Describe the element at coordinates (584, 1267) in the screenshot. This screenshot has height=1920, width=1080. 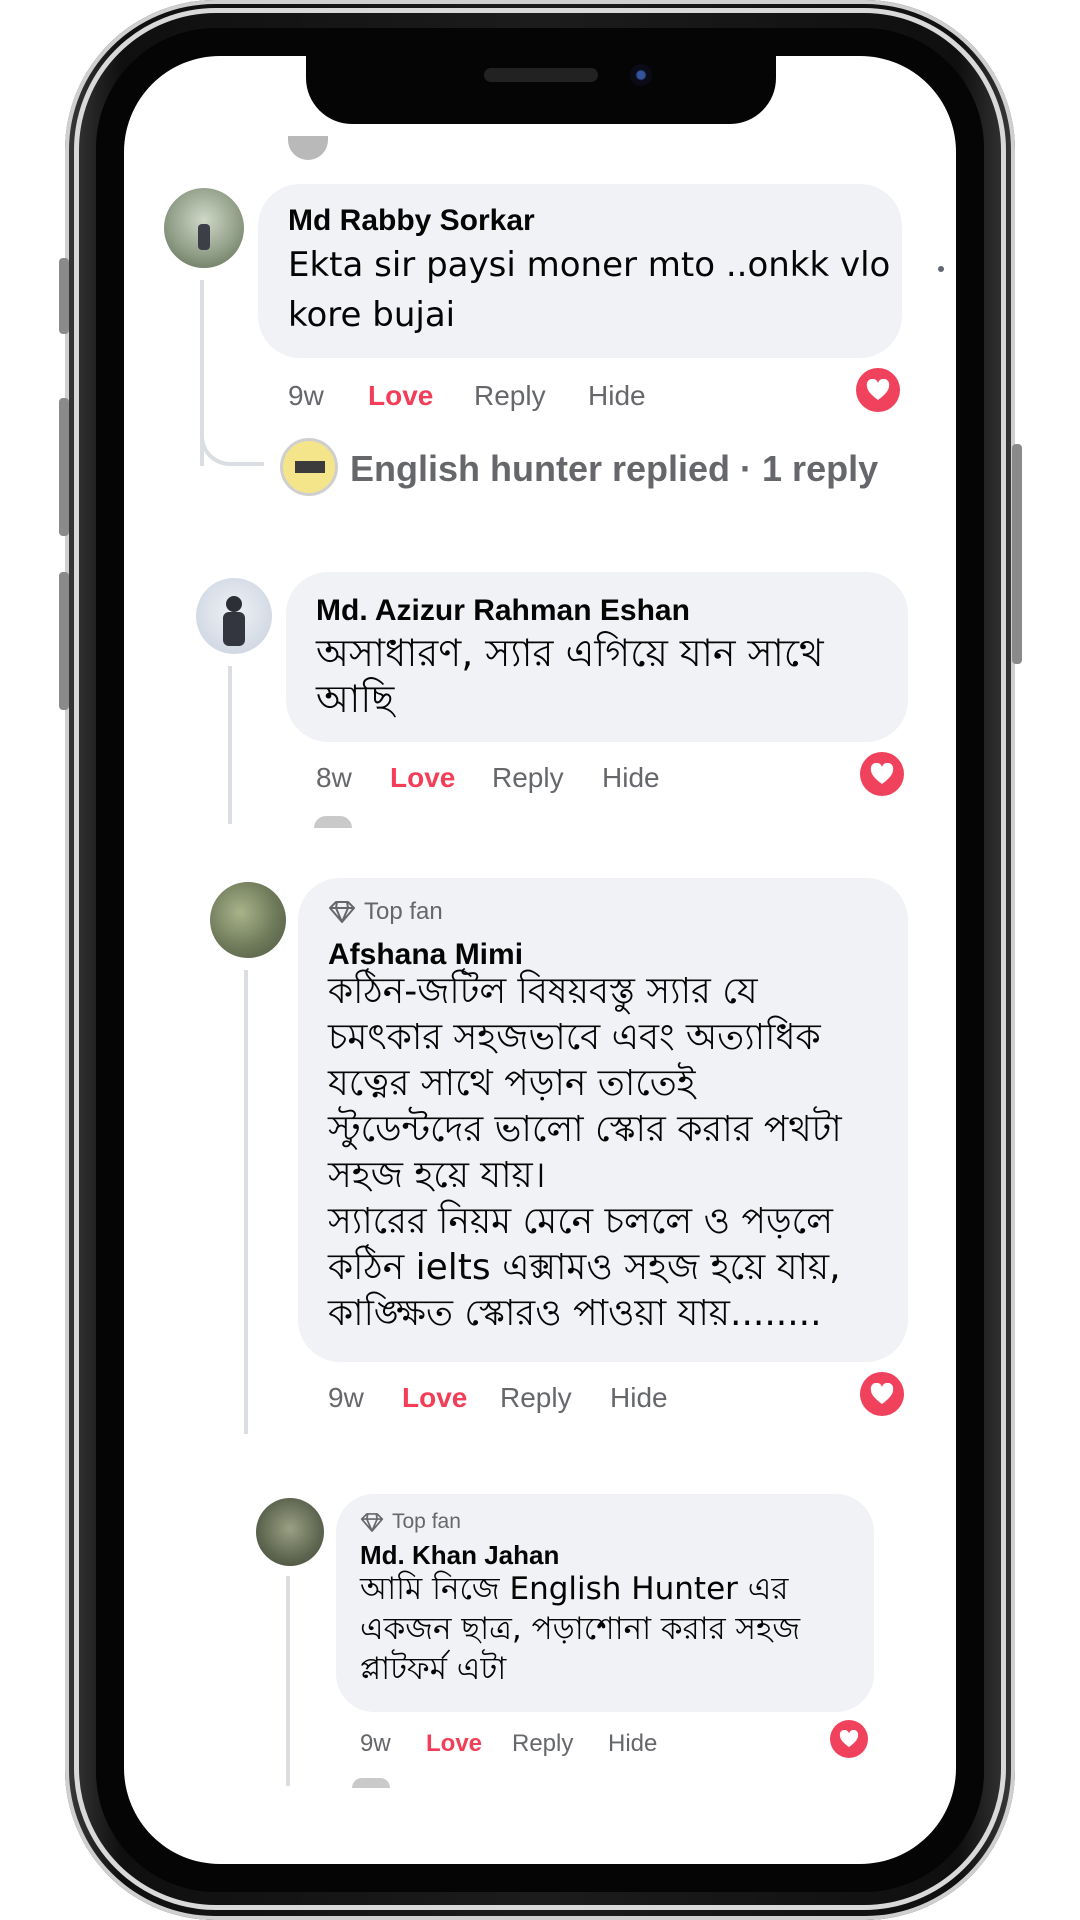
I see `comment-text-line: কঠিন ielts এক্সামও সহজ হয়ে যায়,` at that location.